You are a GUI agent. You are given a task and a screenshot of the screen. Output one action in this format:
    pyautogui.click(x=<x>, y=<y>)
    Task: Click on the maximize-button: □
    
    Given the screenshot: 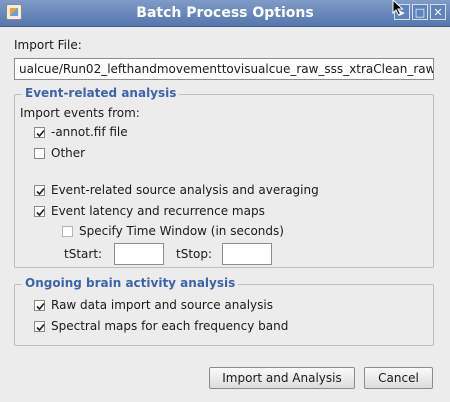 What is the action you would take?
    pyautogui.click(x=420, y=12)
    